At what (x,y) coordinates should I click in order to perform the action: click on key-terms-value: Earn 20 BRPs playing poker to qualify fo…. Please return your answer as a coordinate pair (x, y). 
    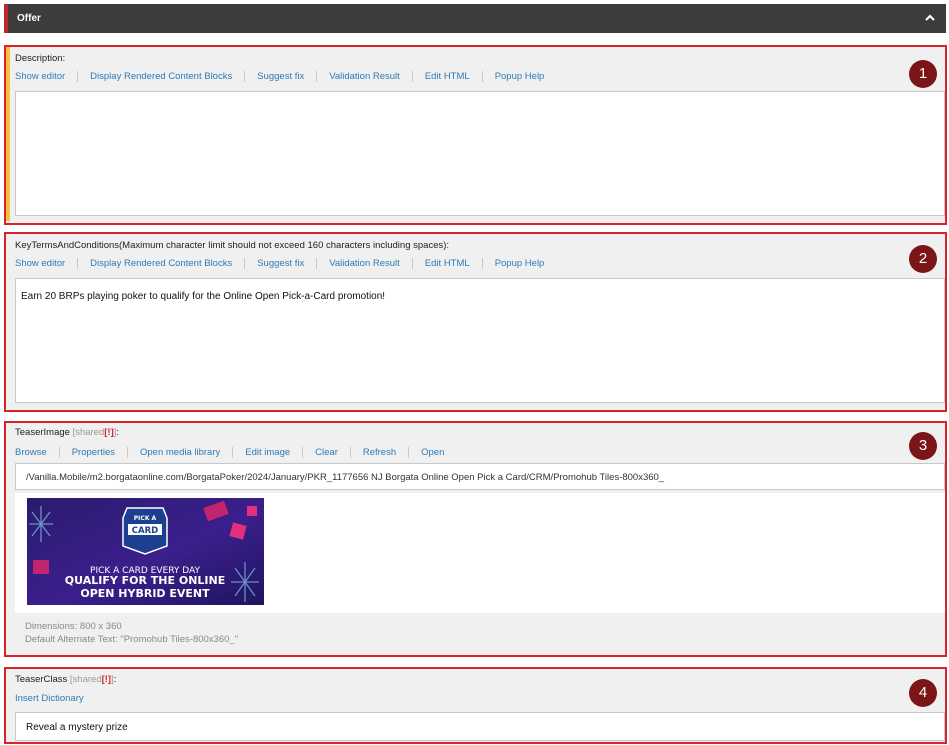
    Looking at the image, I should click on (203, 296).